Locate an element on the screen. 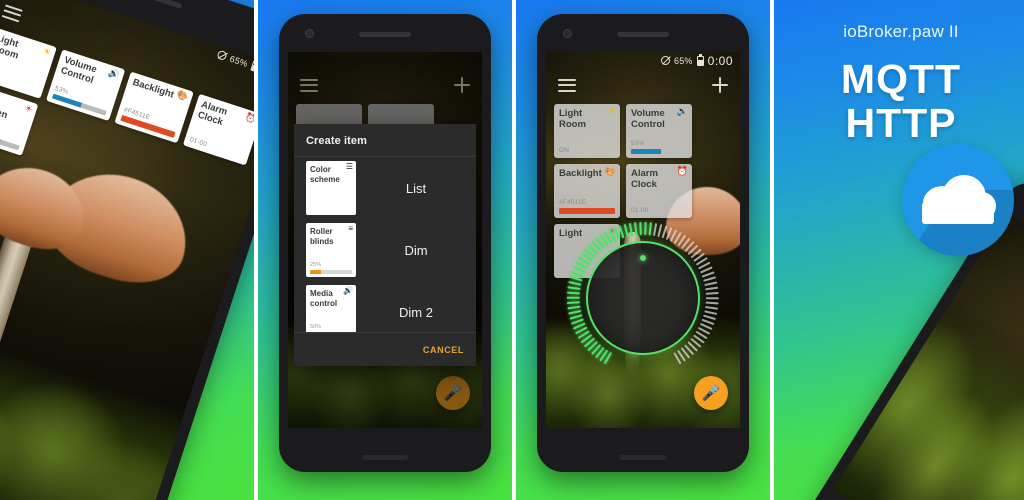 The width and height of the screenshot is (1024, 500). headline-line-1: MQTT is located at coordinates (901, 79).